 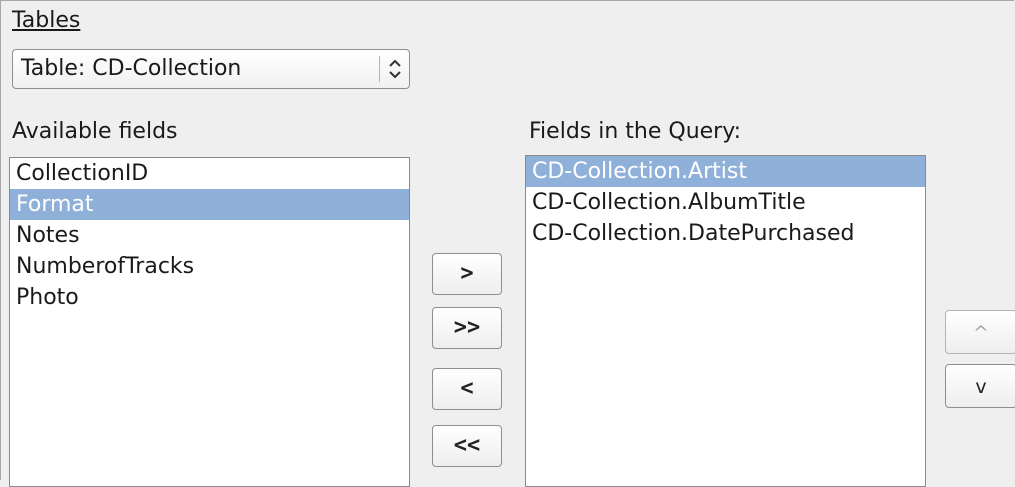 I want to click on remove-all-fields-button: <<, so click(x=467, y=446).